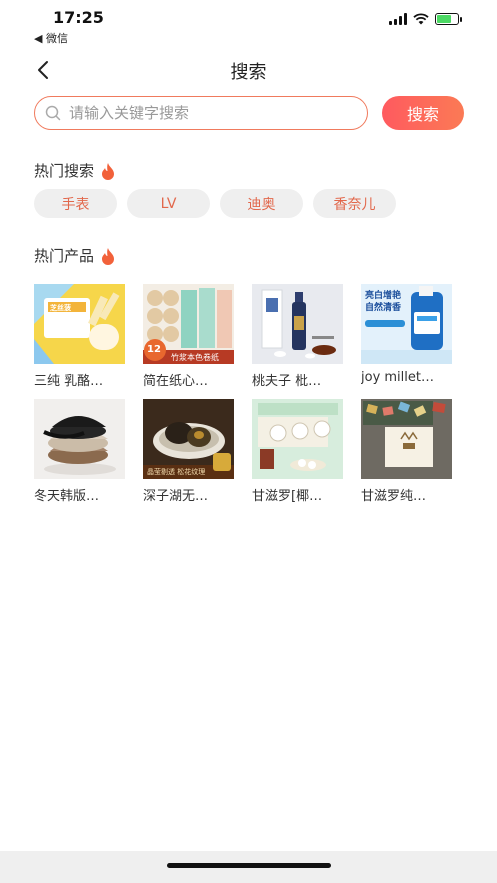 The height and width of the screenshot is (883, 497). I want to click on hot-search-header: 热门搜索, so click(75, 170).